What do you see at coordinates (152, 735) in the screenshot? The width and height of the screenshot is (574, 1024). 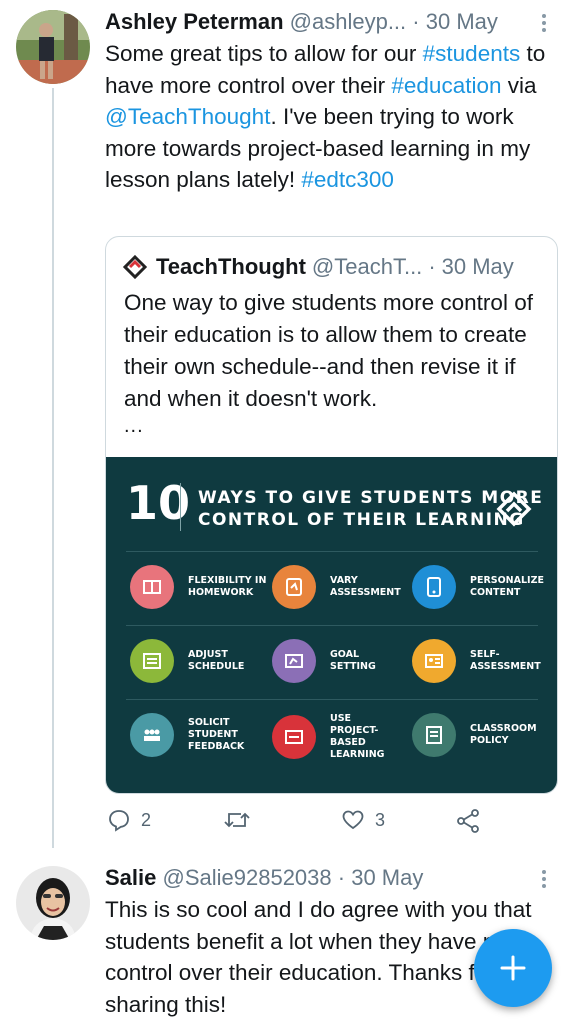 I see `feedback-icon` at bounding box center [152, 735].